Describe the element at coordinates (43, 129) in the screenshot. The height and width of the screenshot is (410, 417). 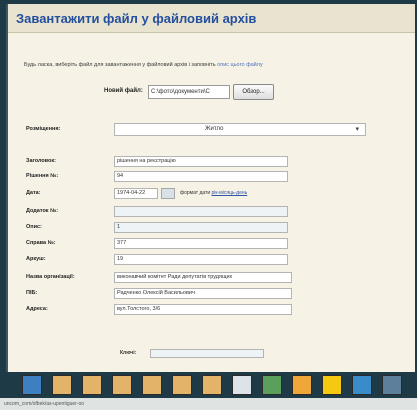
I see `category-label: Розміщення:` at that location.